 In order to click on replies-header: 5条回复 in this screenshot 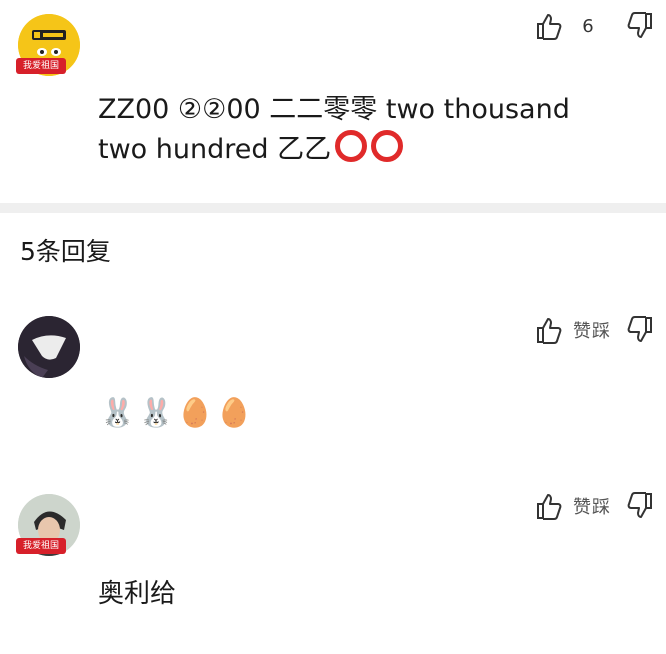, I will do `click(65, 251)`.